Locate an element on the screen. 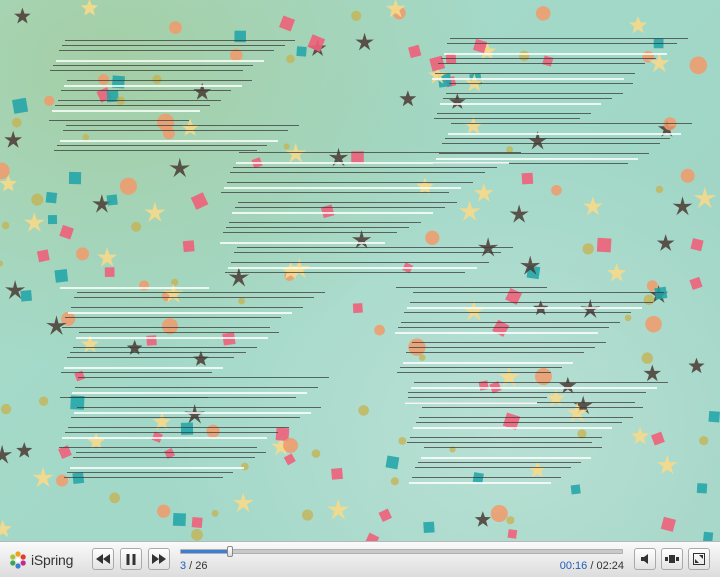 This screenshot has width=720, height=577. fullscreen-icon is located at coordinates (699, 559).